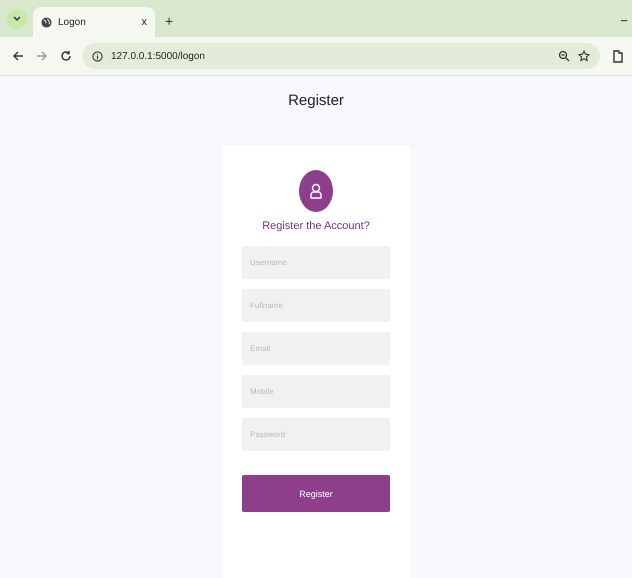 This screenshot has width=632, height=578. I want to click on input-field: Email, so click(316, 348).